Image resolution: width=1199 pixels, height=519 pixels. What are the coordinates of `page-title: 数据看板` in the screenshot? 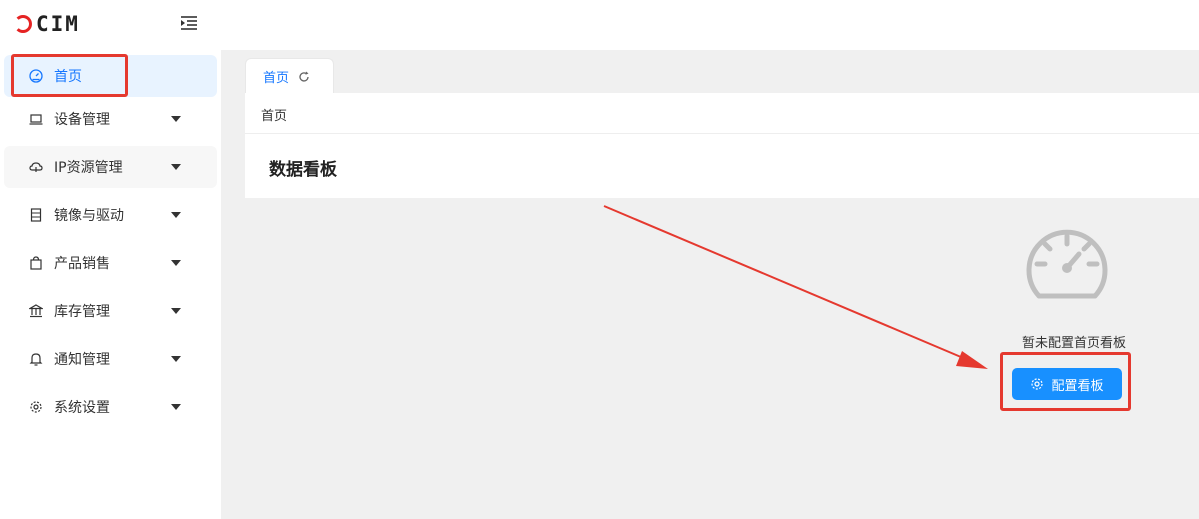 It's located at (303, 170).